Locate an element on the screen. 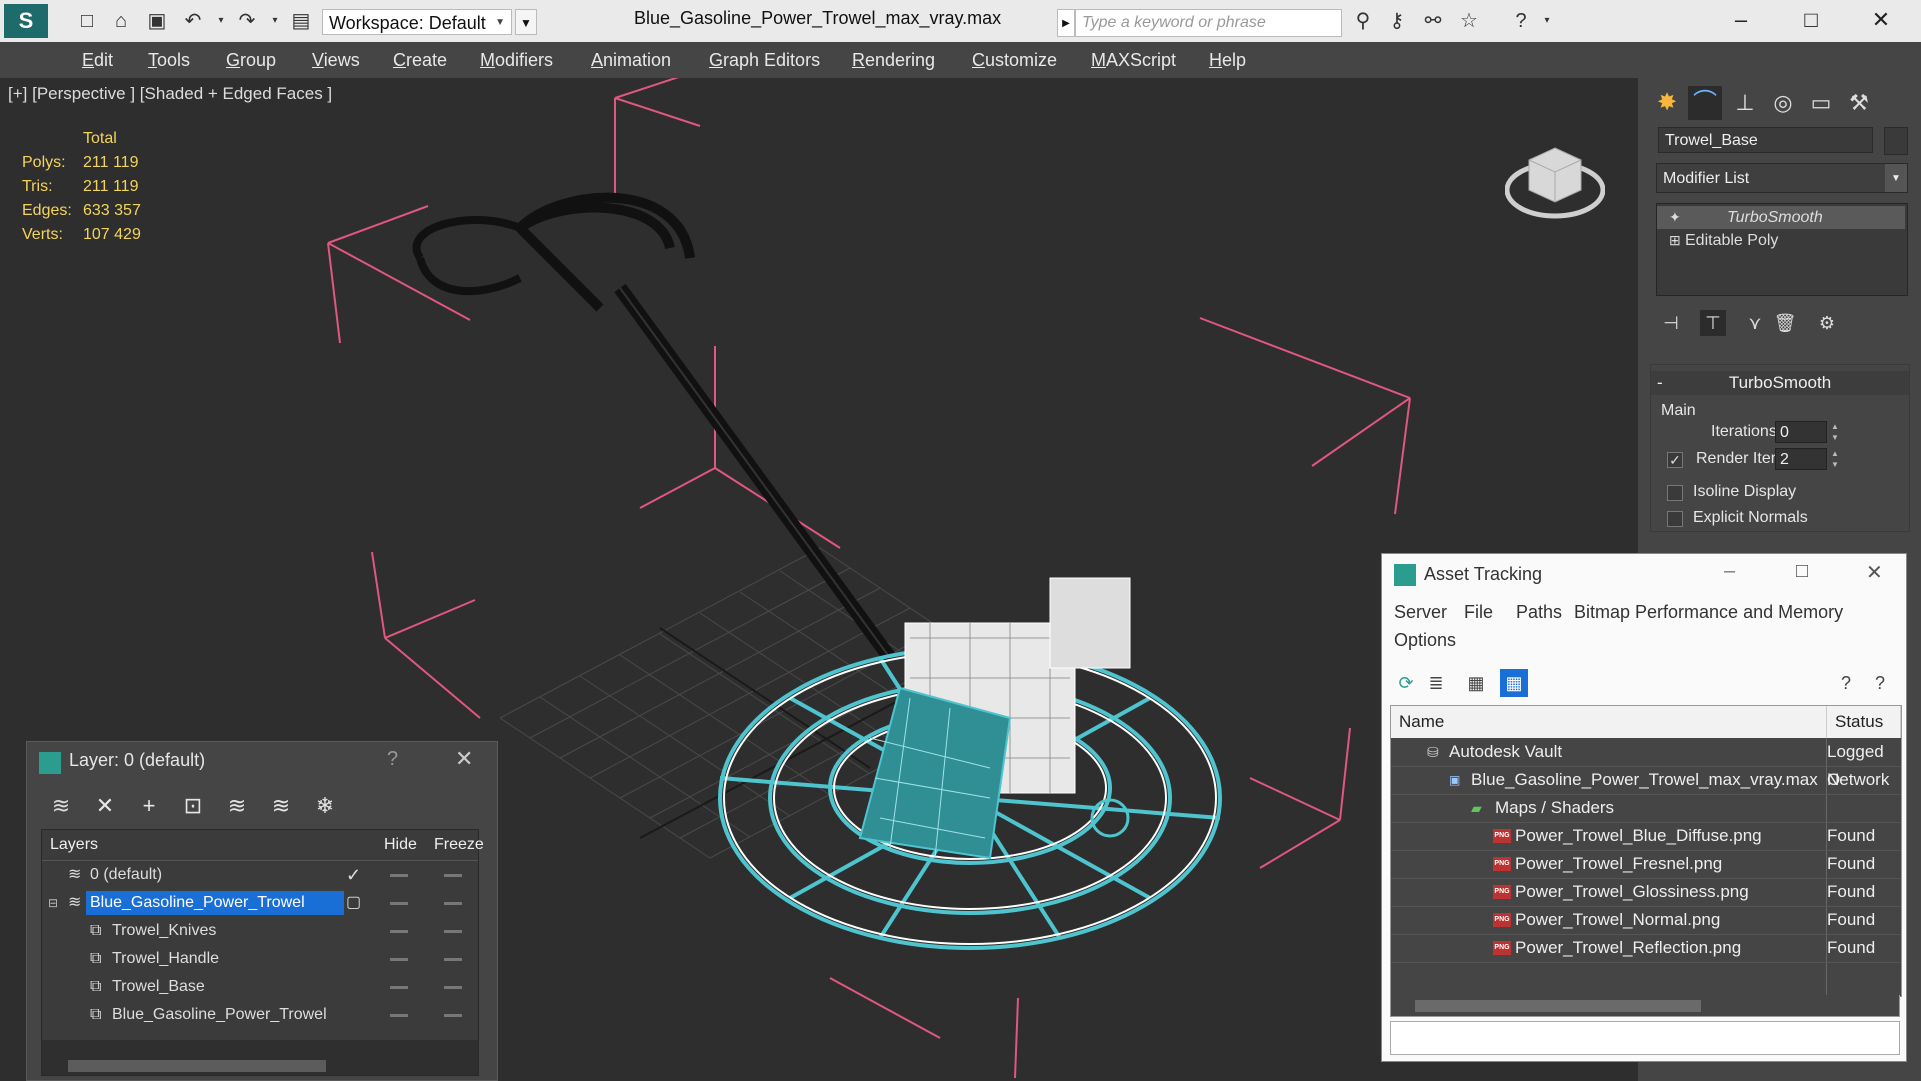  isoline-display-checkbox is located at coordinates (1675, 493).